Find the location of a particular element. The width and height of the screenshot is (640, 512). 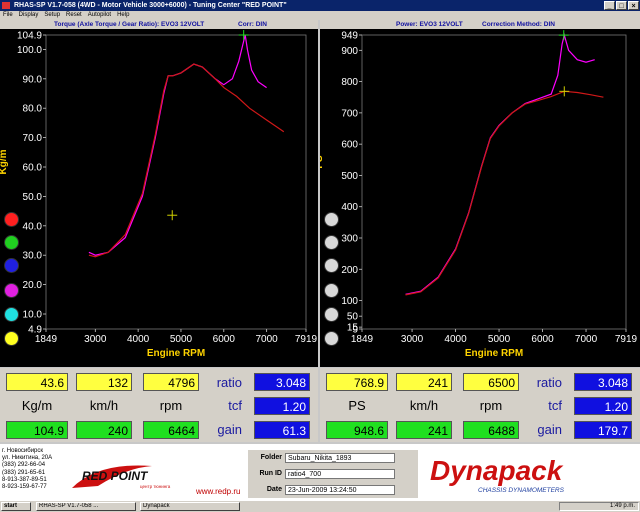

y-tick-label: 40.0 is located at coordinates (33, 226).